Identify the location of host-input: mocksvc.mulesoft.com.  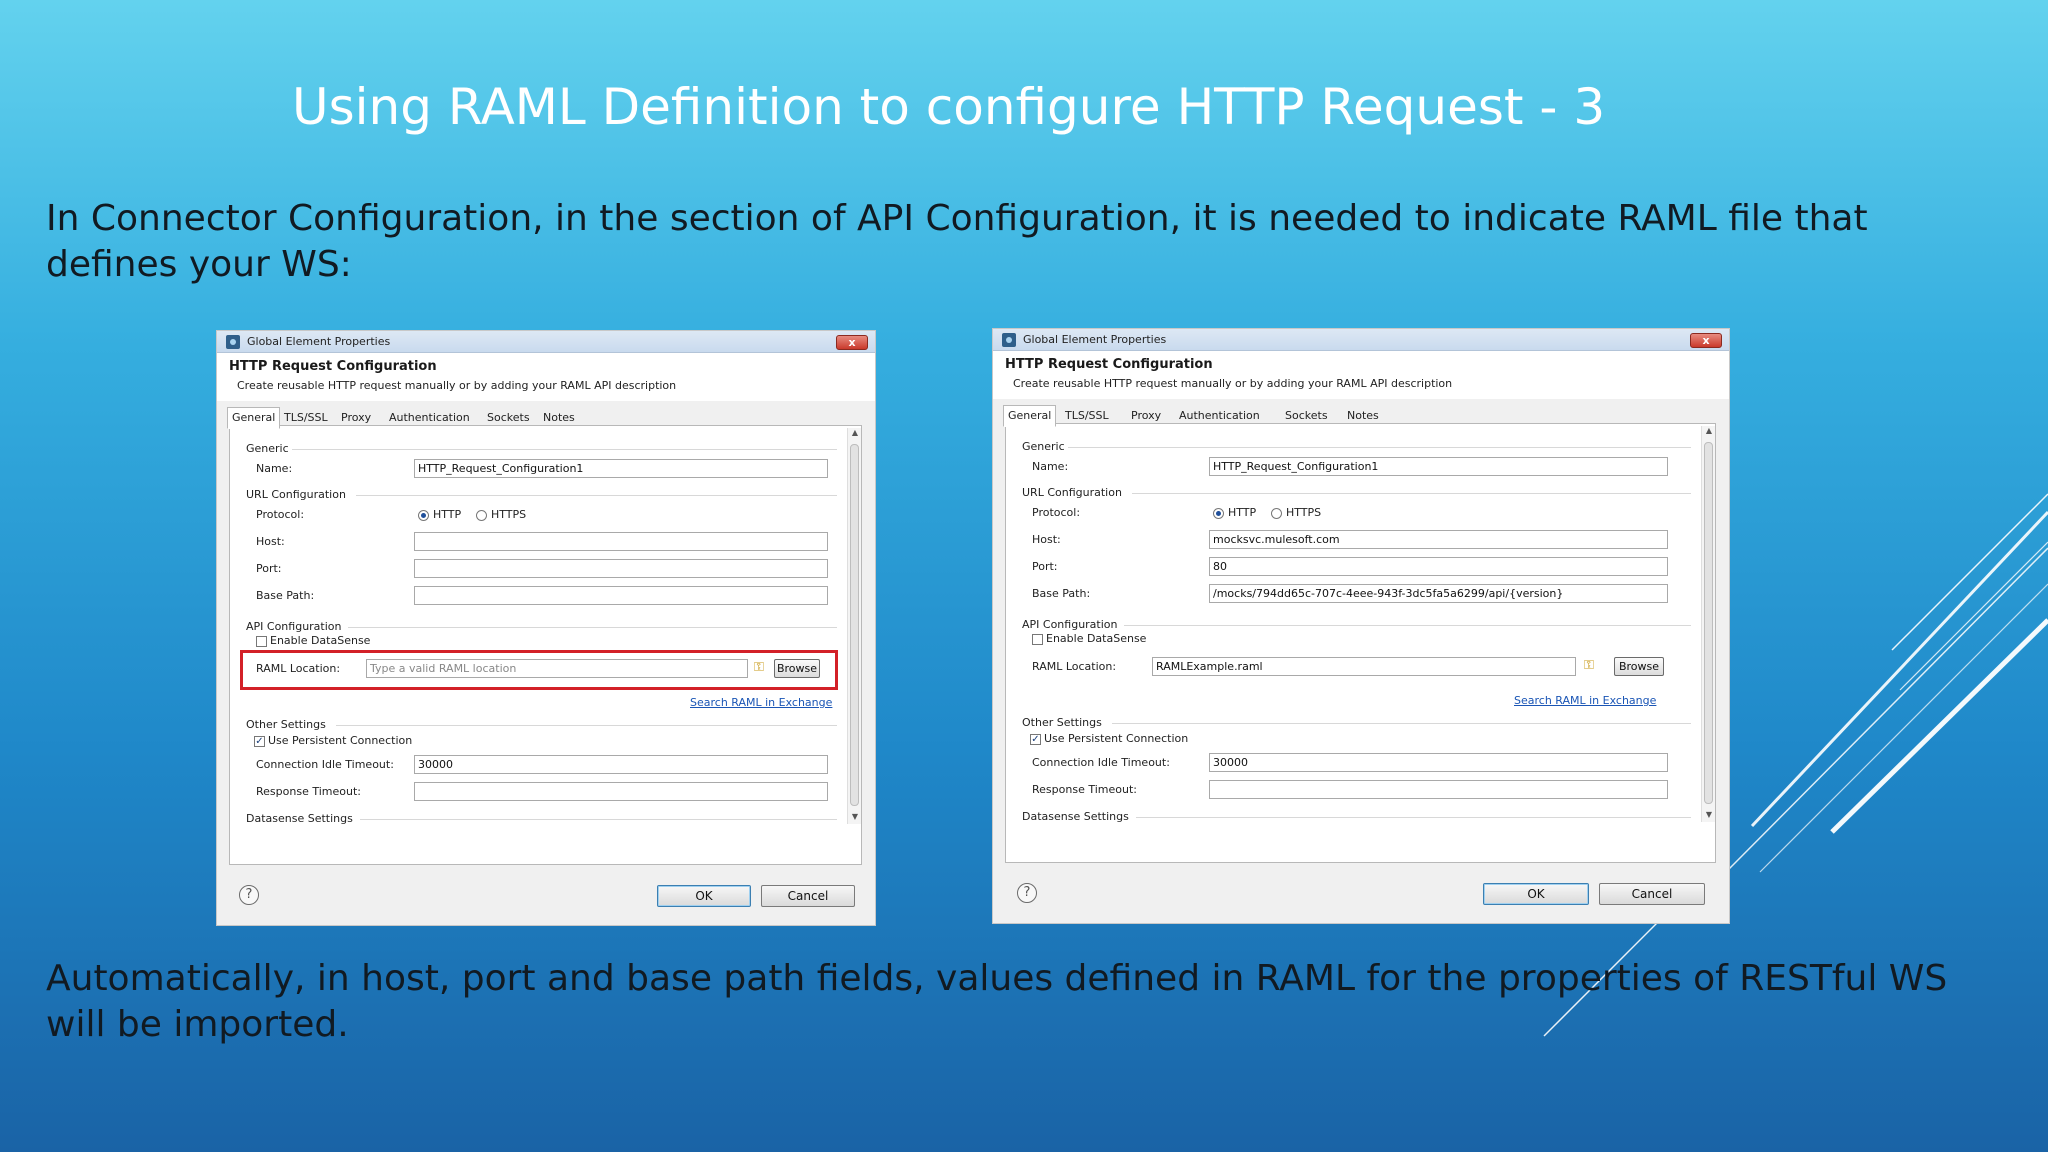
(1438, 539).